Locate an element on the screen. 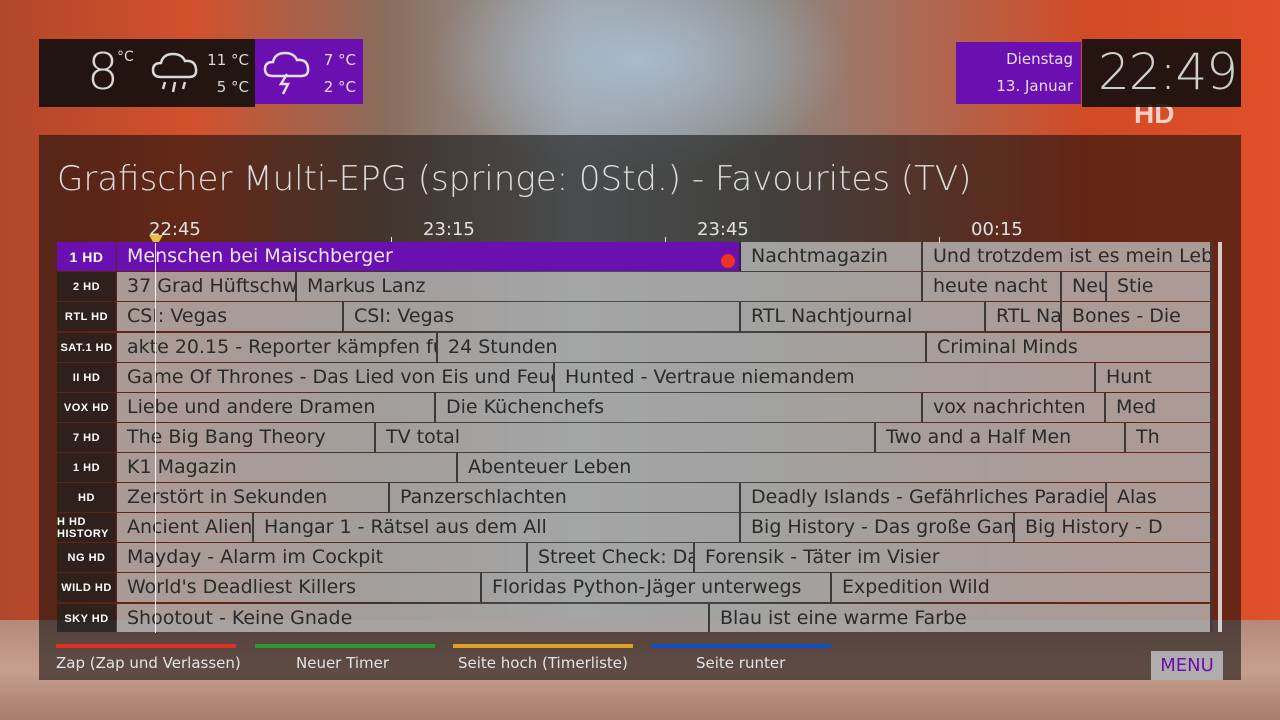 This screenshot has width=1280, height=720. time-label: 23:15 is located at coordinates (449, 229).